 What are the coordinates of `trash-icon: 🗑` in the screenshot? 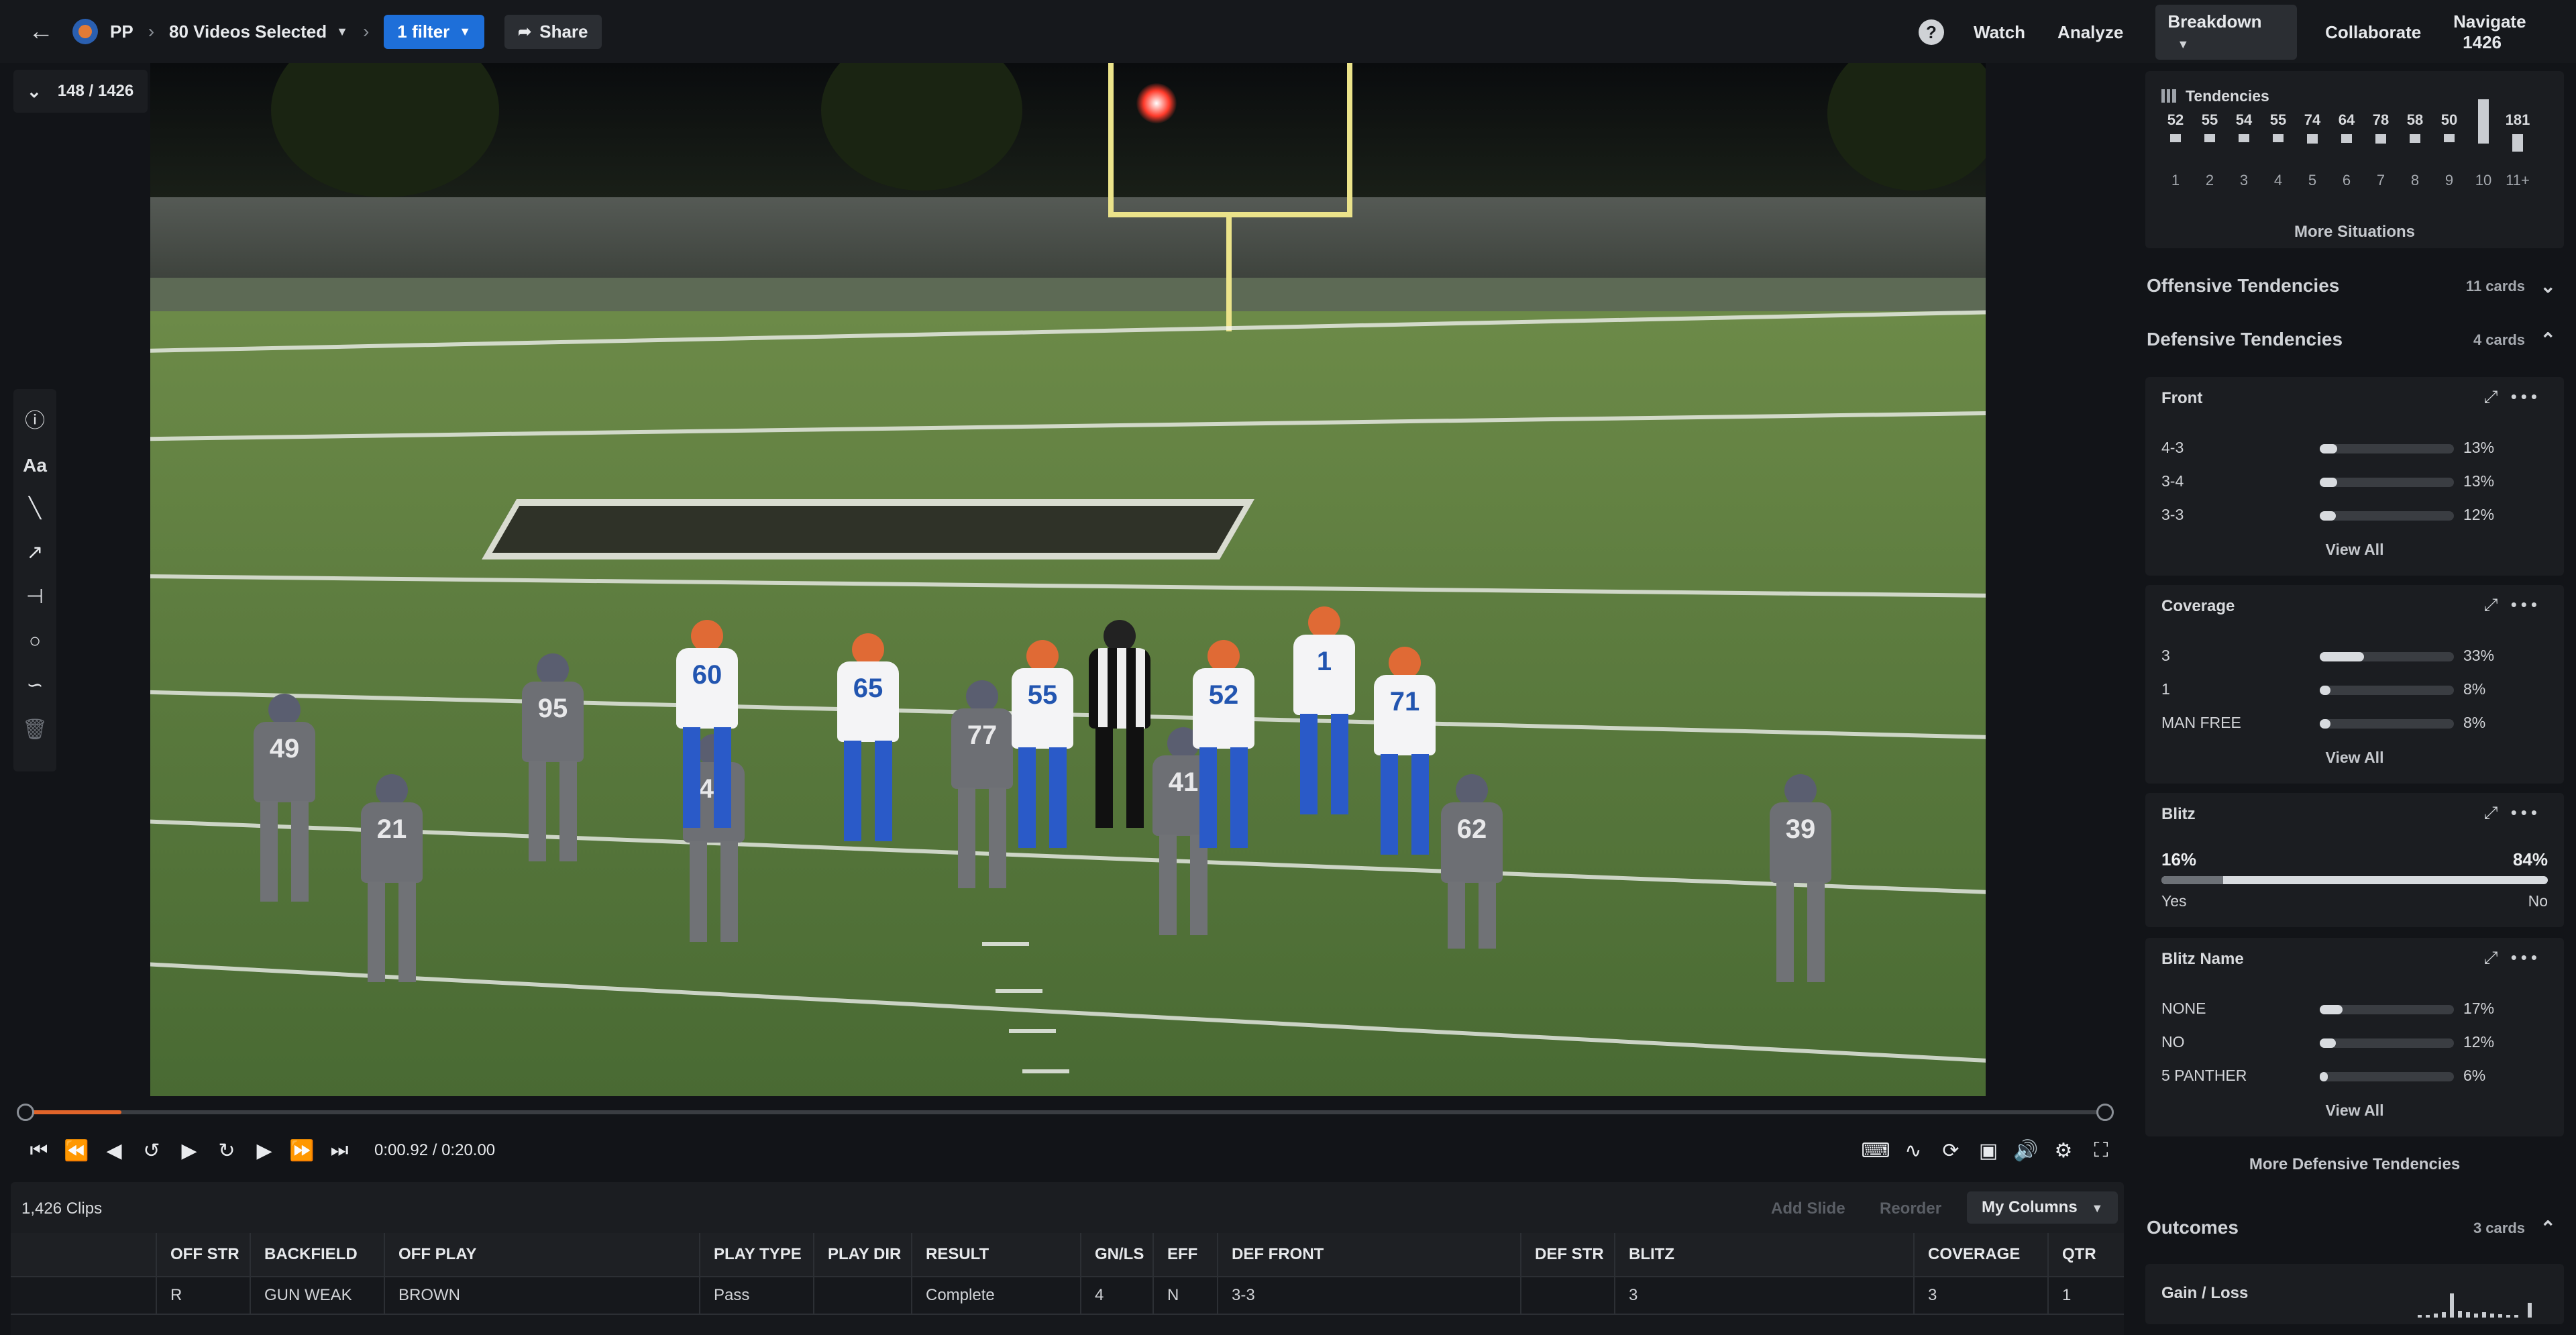 It's located at (34, 730).